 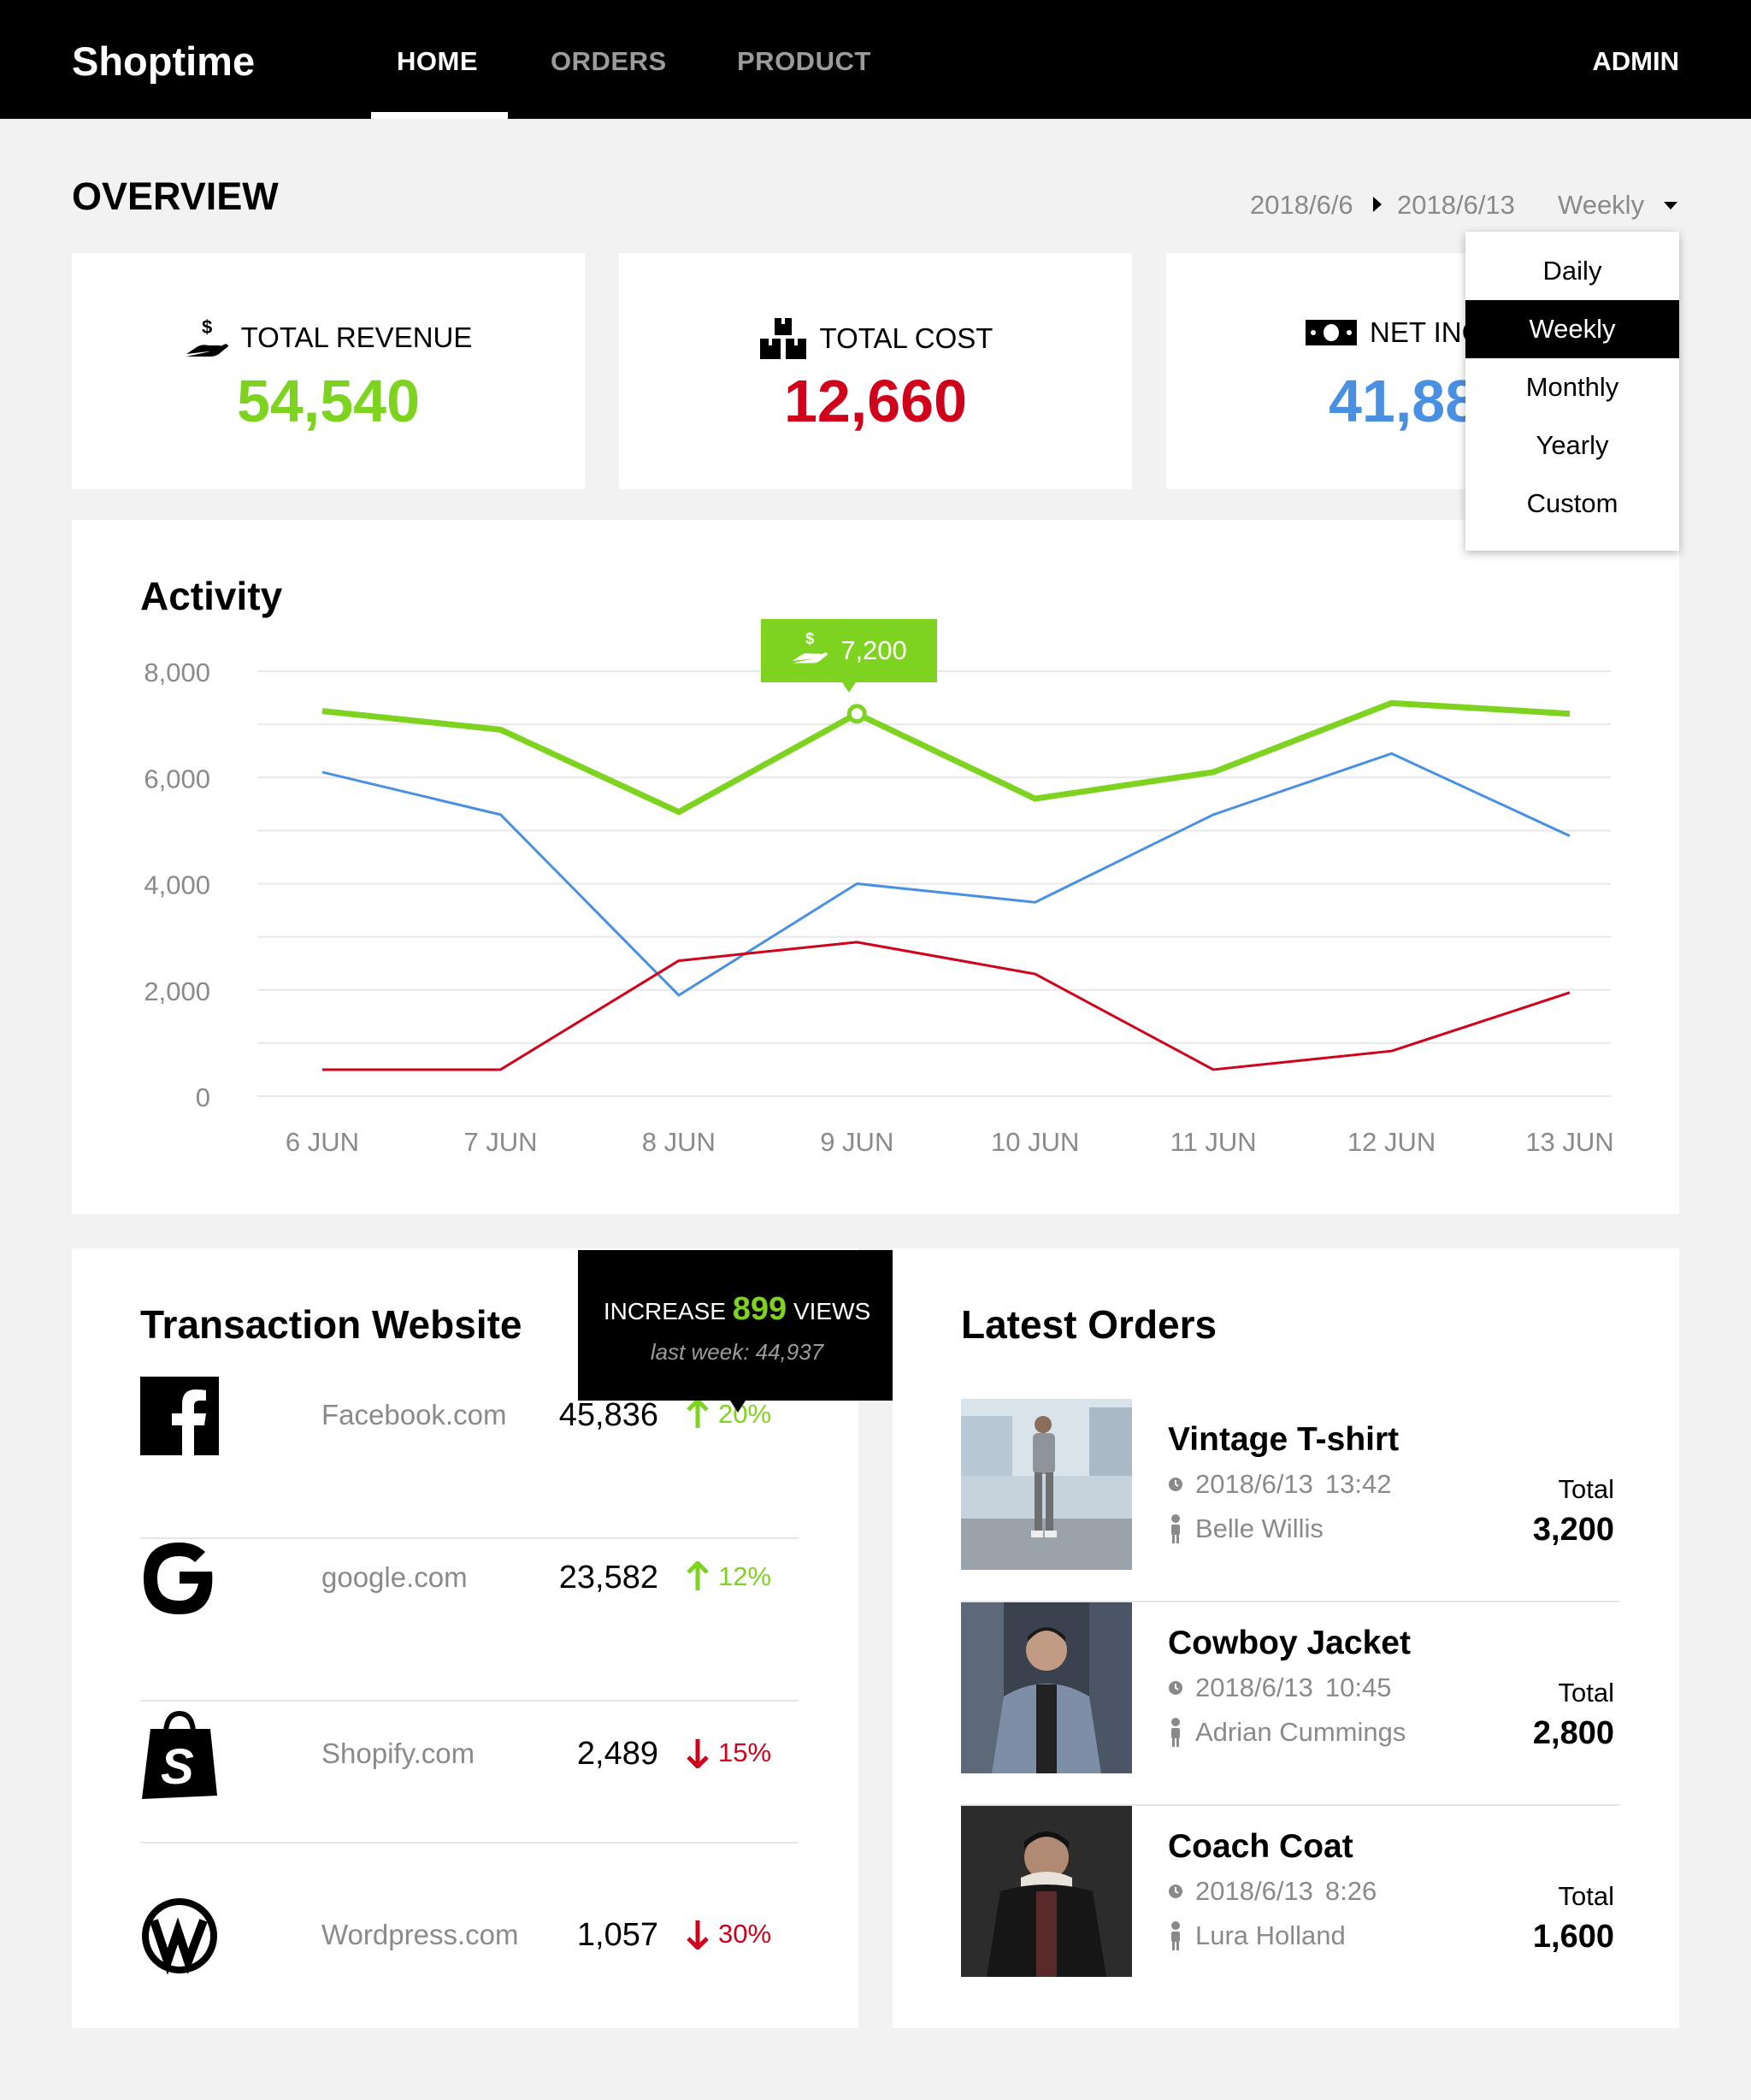 What do you see at coordinates (1572, 387) in the screenshot?
I see `menu-item-monthly: Monthly` at bounding box center [1572, 387].